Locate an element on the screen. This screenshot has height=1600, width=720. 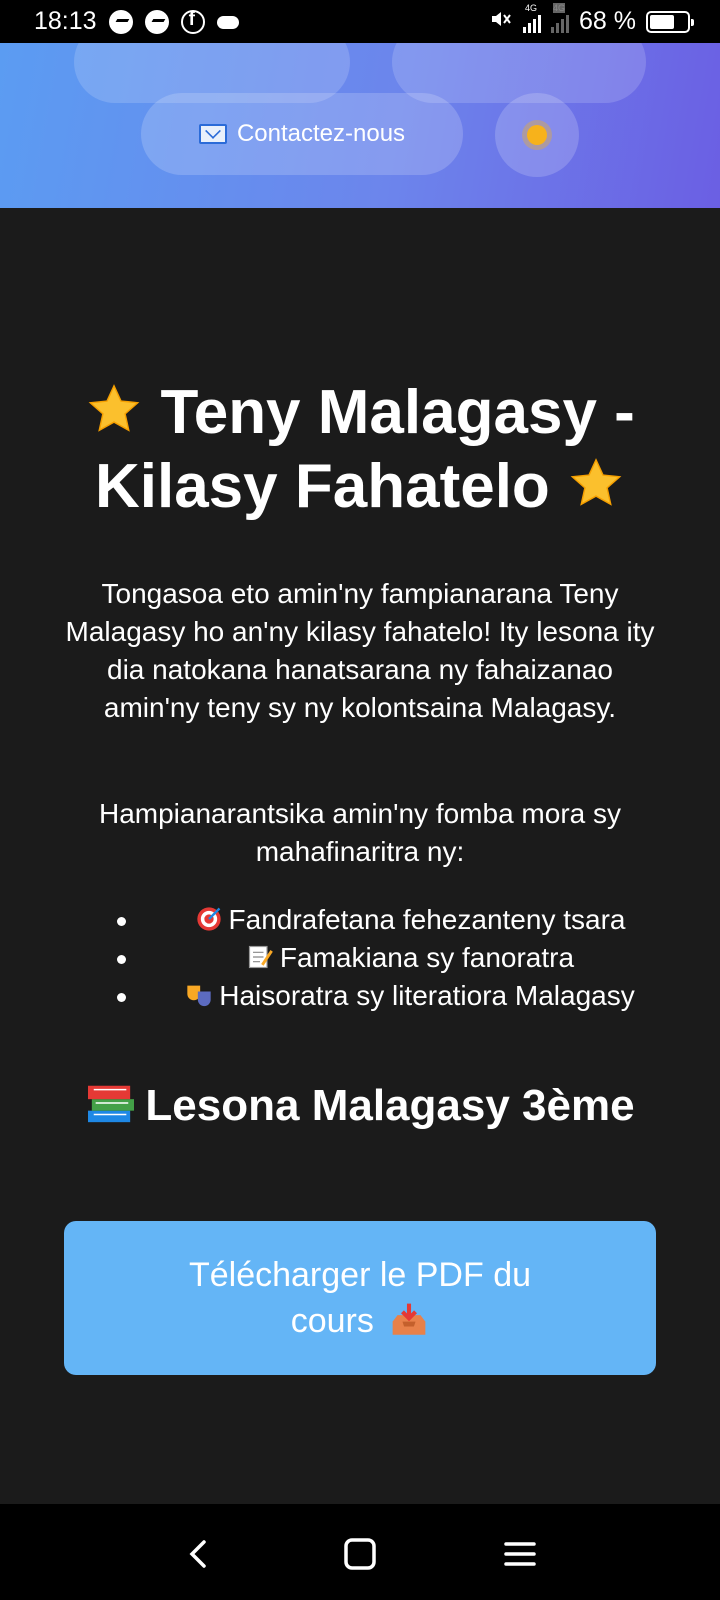
messenger-icon is located at coordinates (120, 21).